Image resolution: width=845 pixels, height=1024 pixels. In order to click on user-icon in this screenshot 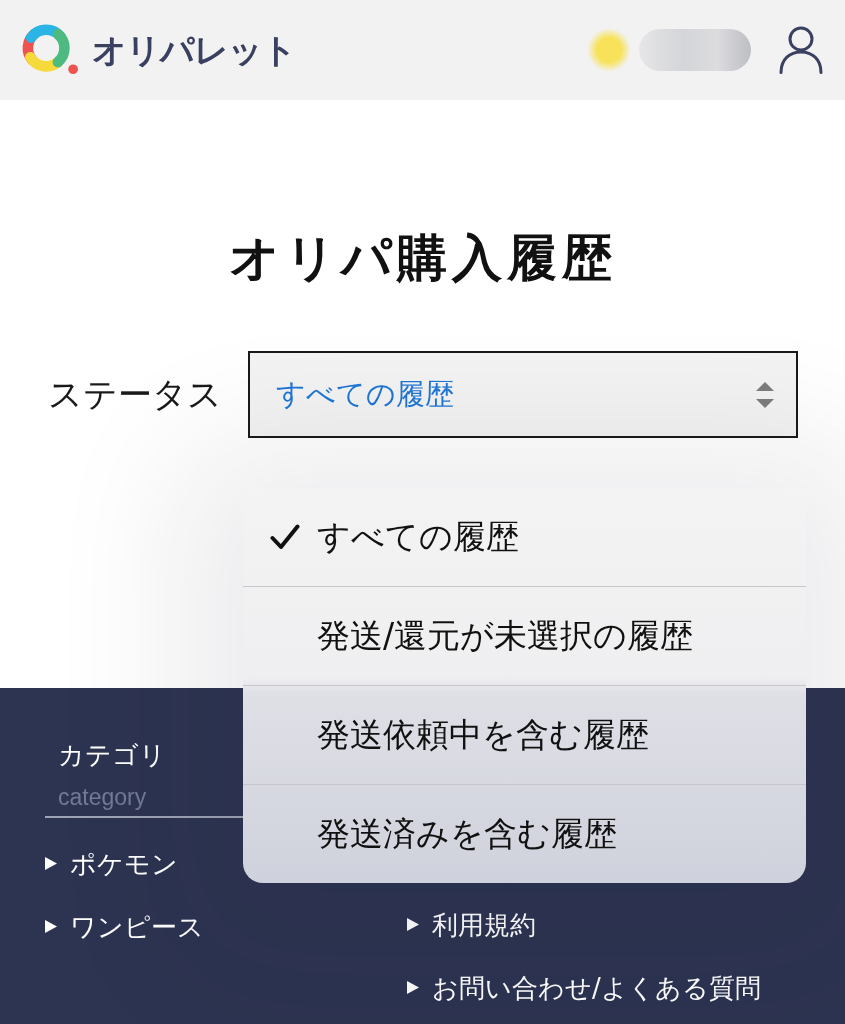, I will do `click(801, 50)`.